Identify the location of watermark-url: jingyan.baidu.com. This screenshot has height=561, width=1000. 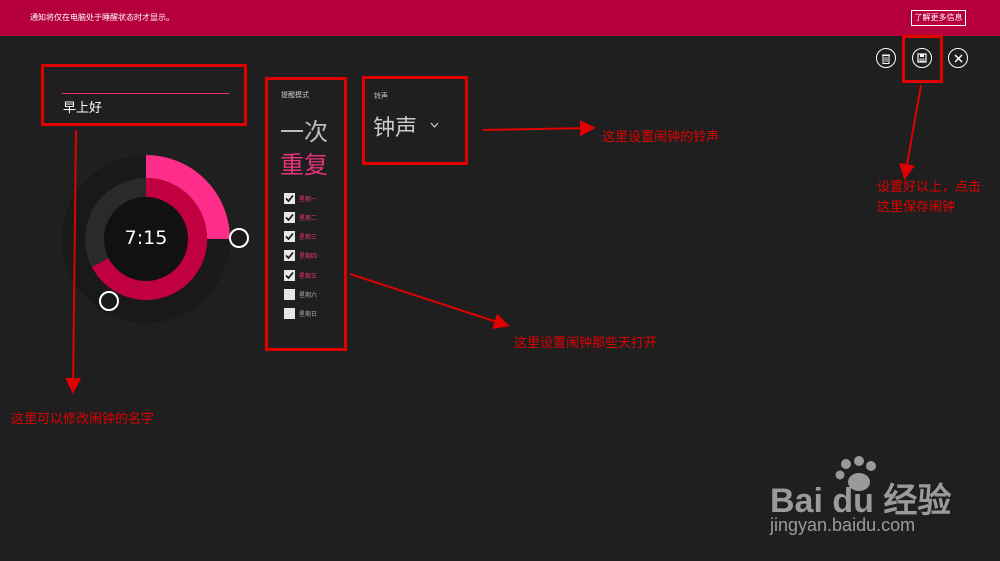
(843, 525).